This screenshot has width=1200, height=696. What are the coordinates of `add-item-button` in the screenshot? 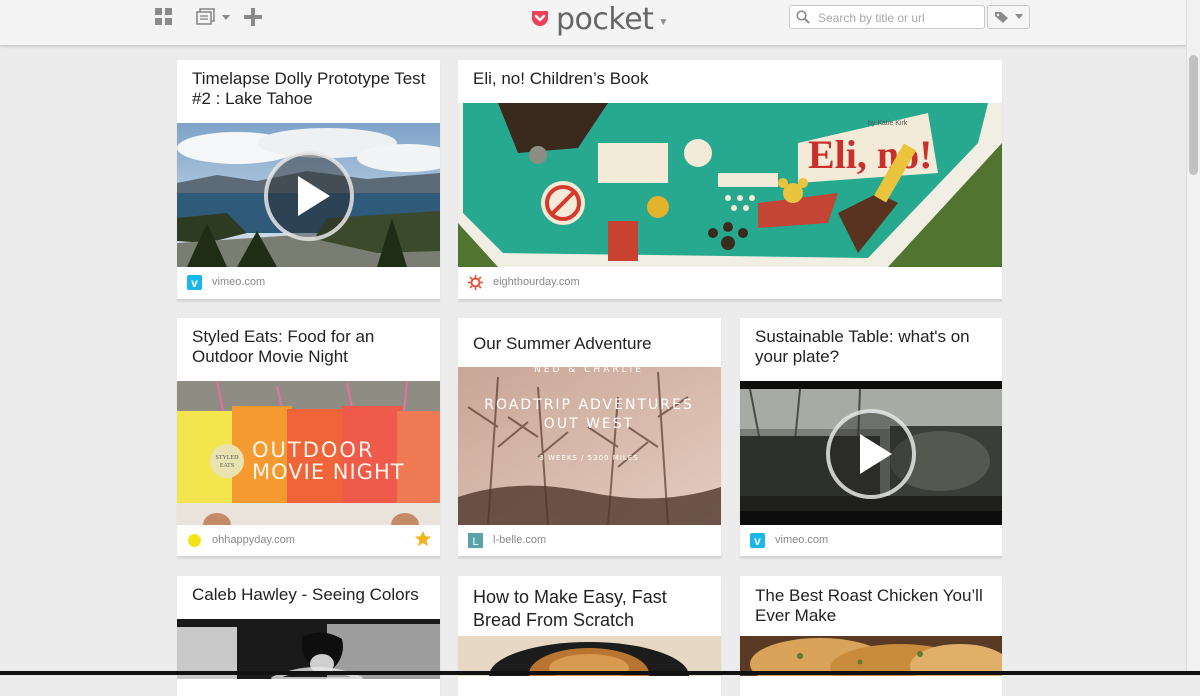 It's located at (254, 17).